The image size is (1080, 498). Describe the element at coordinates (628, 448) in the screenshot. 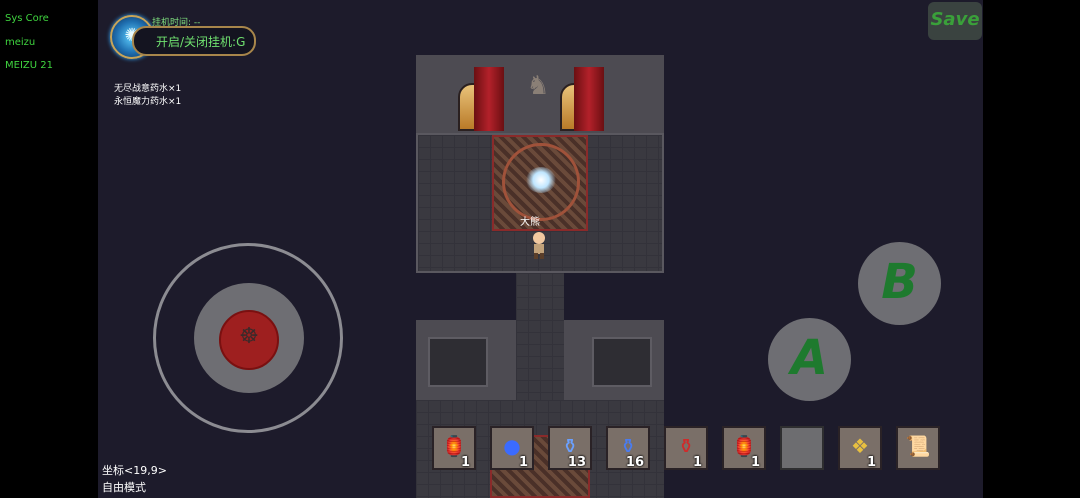

I see `hotbar-slot-4: ⚱ 16` at that location.